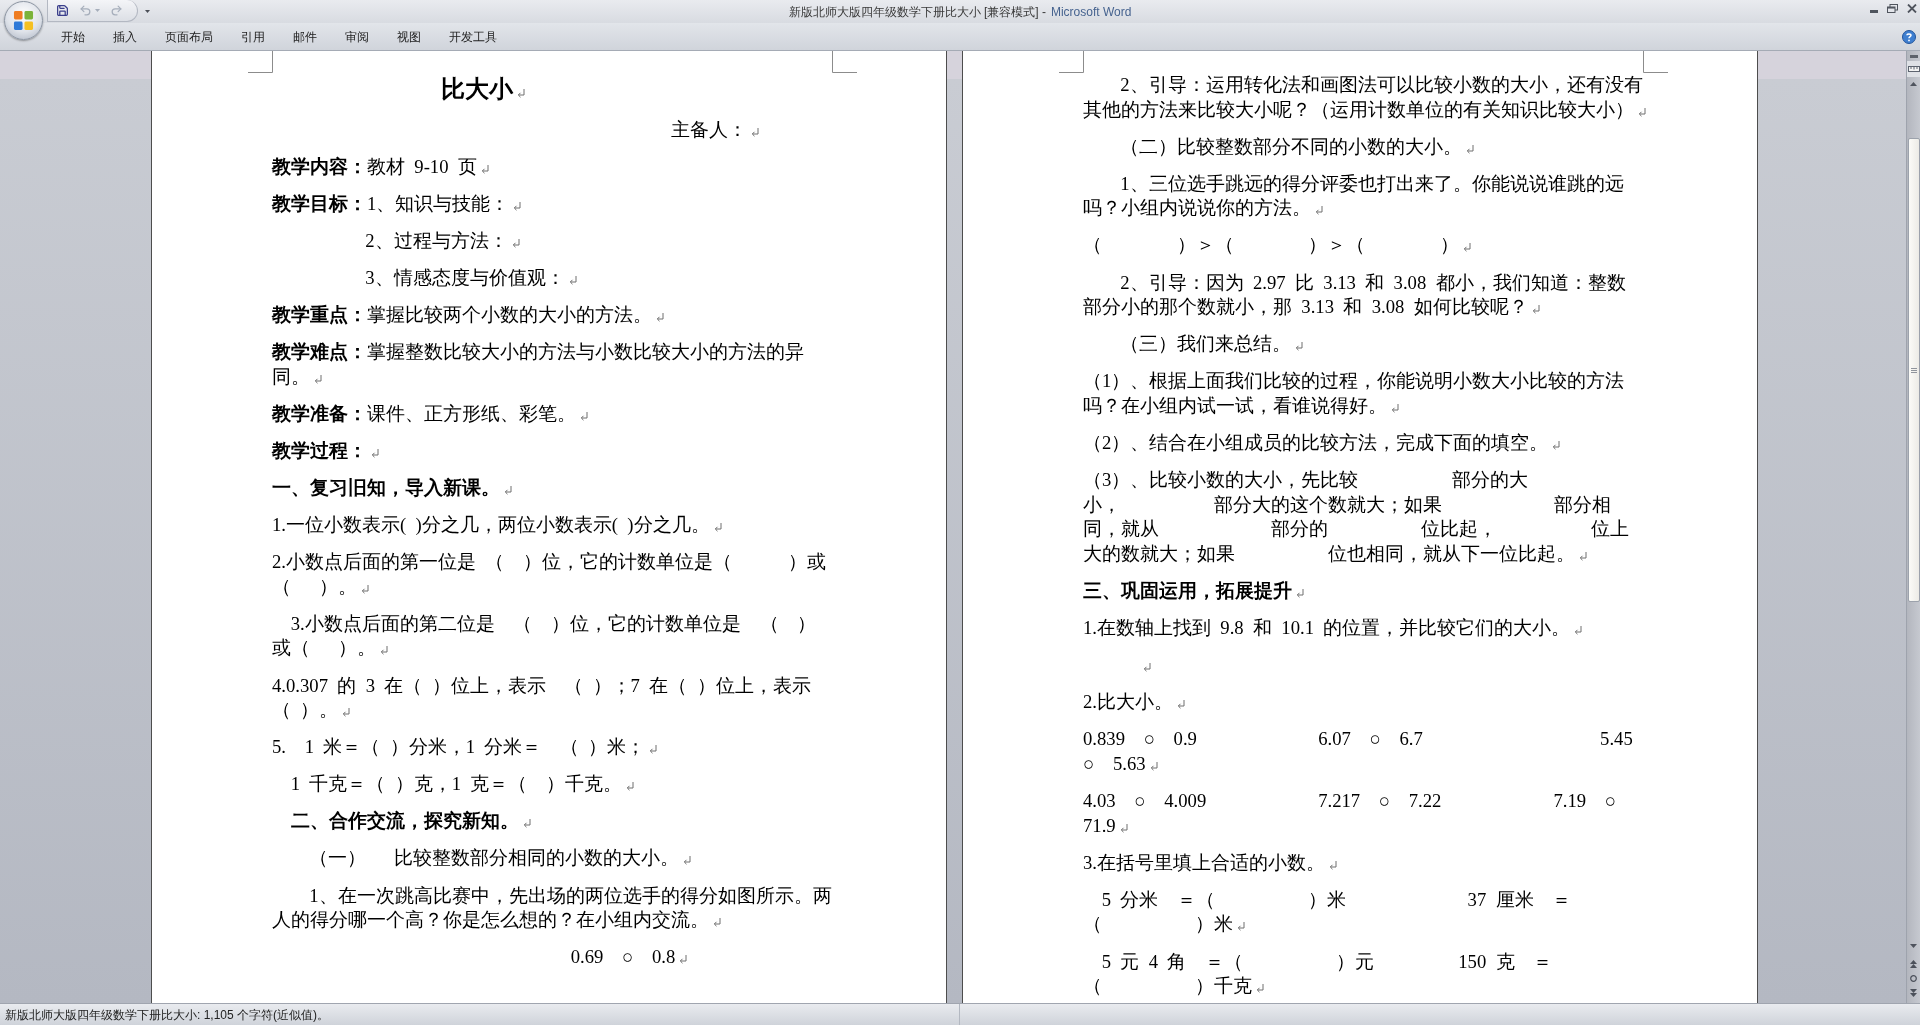  Describe the element at coordinates (462, 314) in the screenshot. I see `paragraph: 教学重点：掌握比较两个小数的大小的方法。` at that location.